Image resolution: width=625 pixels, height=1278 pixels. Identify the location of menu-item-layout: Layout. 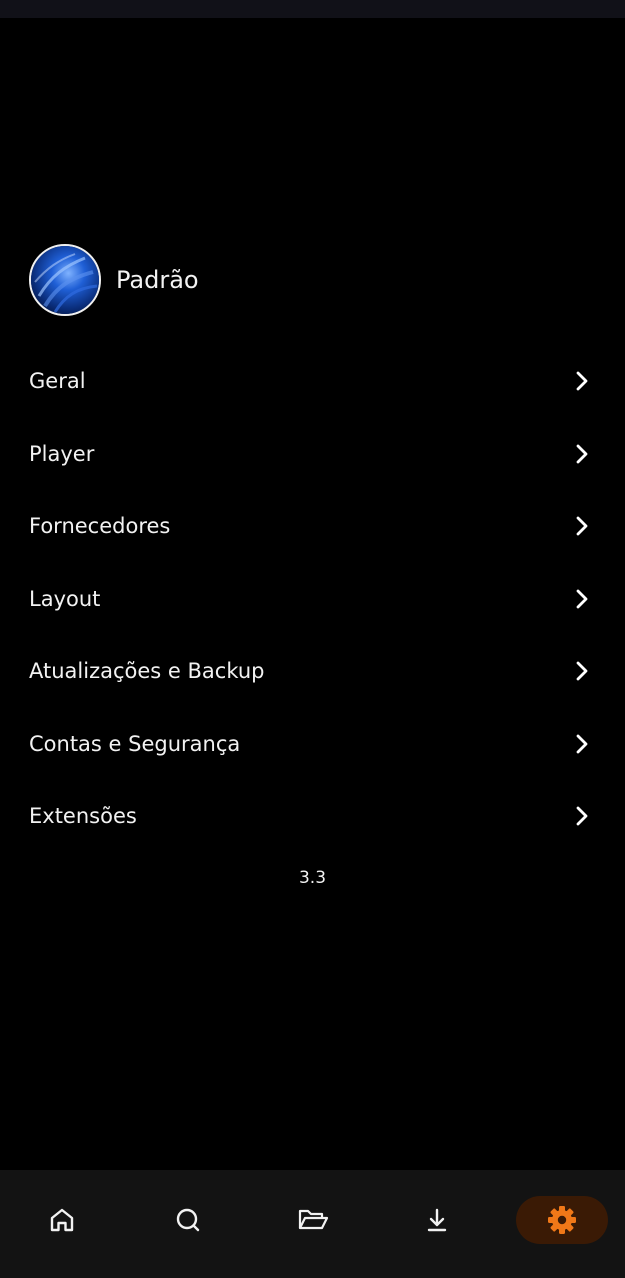
(312, 599).